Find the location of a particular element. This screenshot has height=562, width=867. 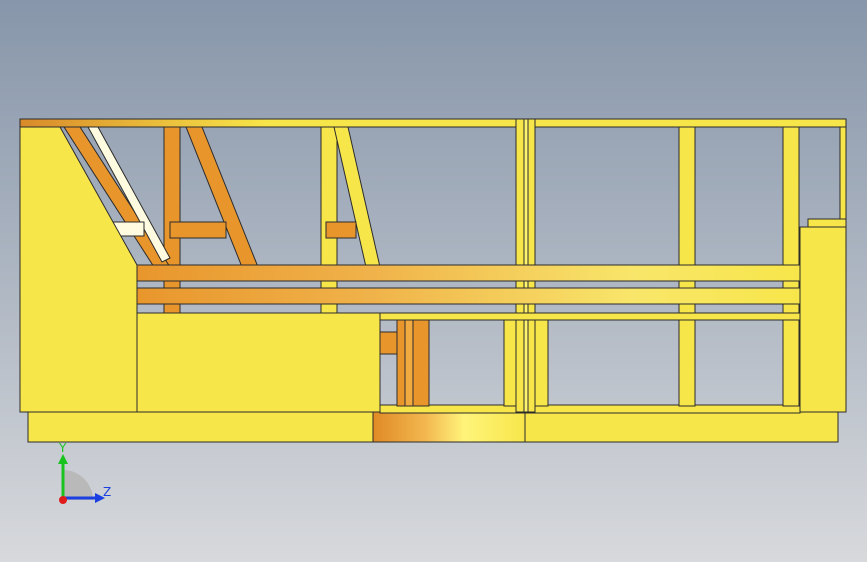

center-lower-post is located at coordinates (510, 363).